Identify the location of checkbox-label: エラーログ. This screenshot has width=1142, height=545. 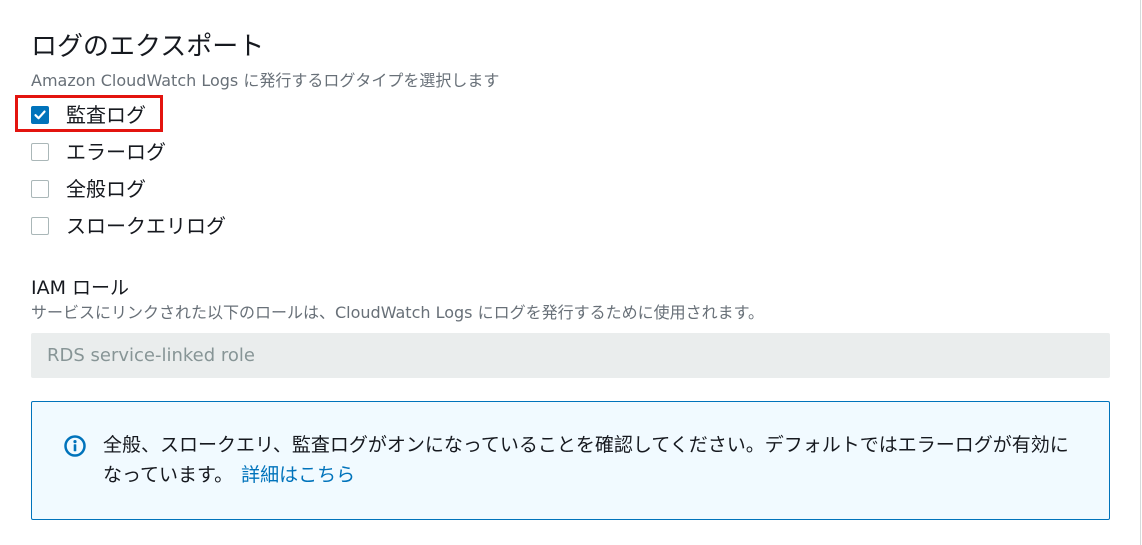
(116, 152).